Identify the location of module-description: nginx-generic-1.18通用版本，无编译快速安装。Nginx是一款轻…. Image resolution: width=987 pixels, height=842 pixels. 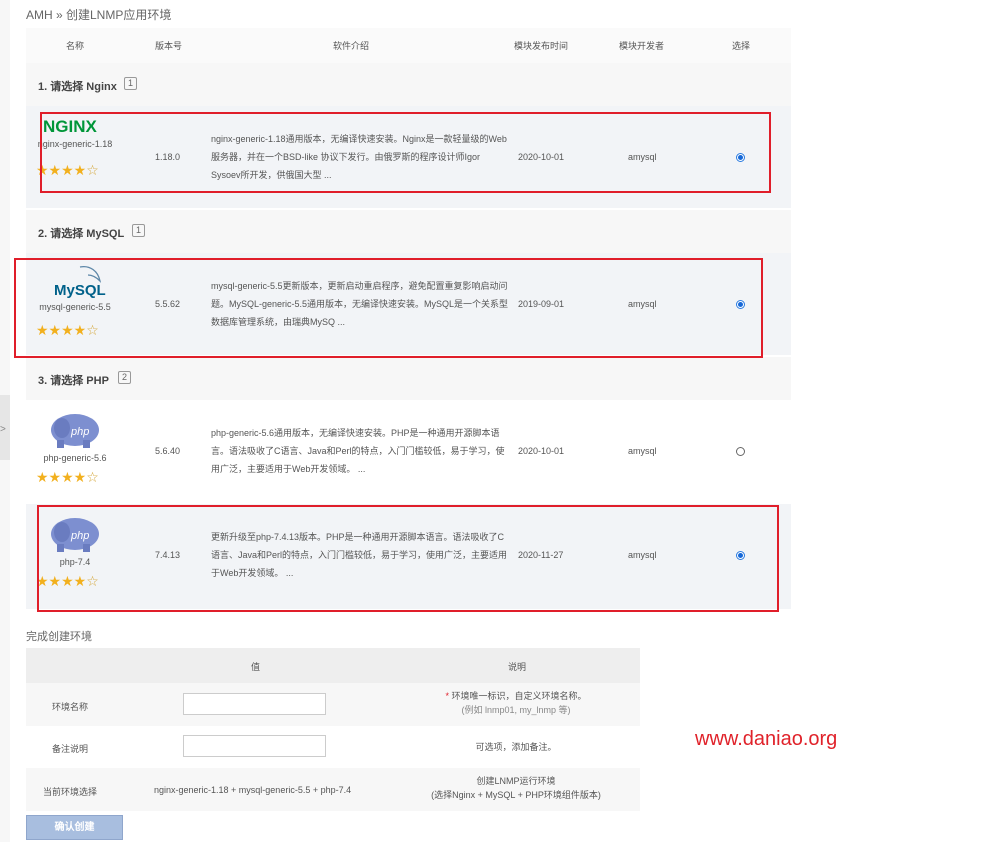
(359, 157).